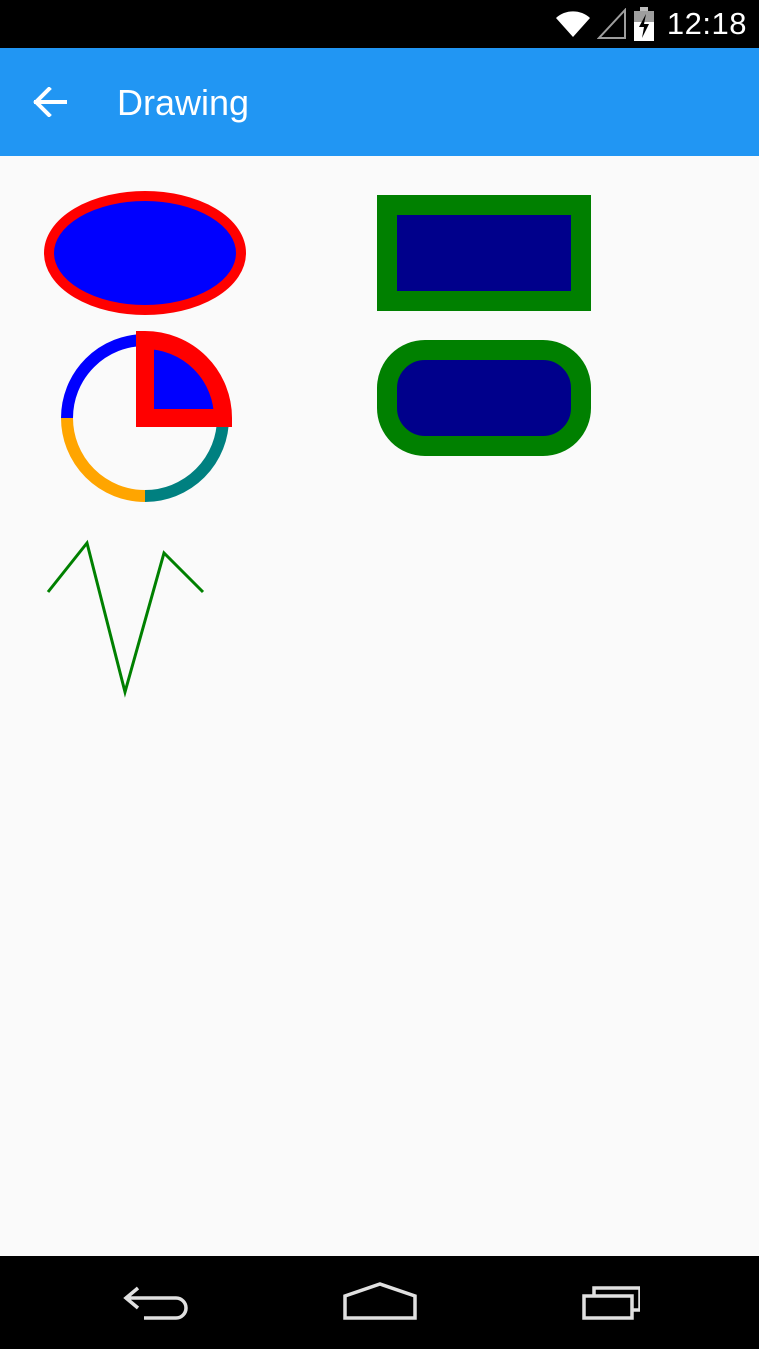 This screenshot has width=759, height=1349. Describe the element at coordinates (643, 24) in the screenshot. I see `battery-charging-icon` at that location.